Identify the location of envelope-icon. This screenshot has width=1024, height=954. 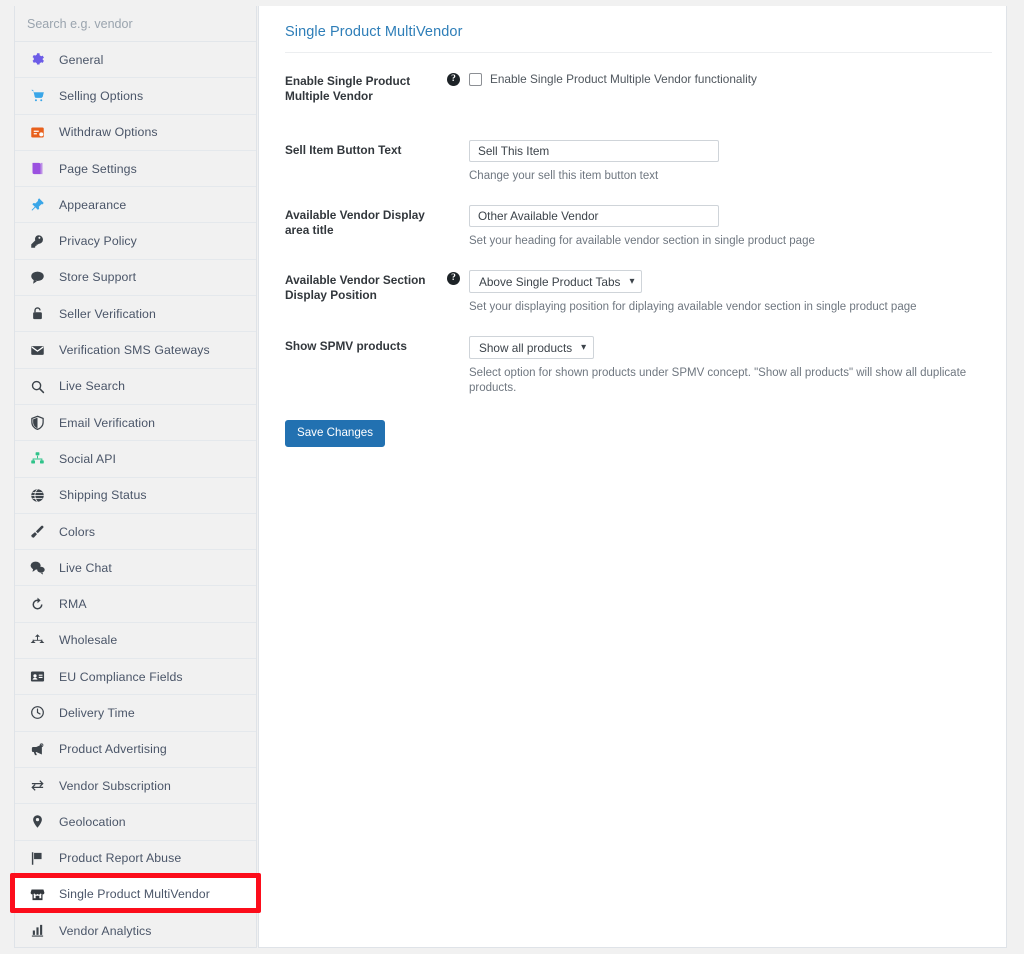
(37, 350).